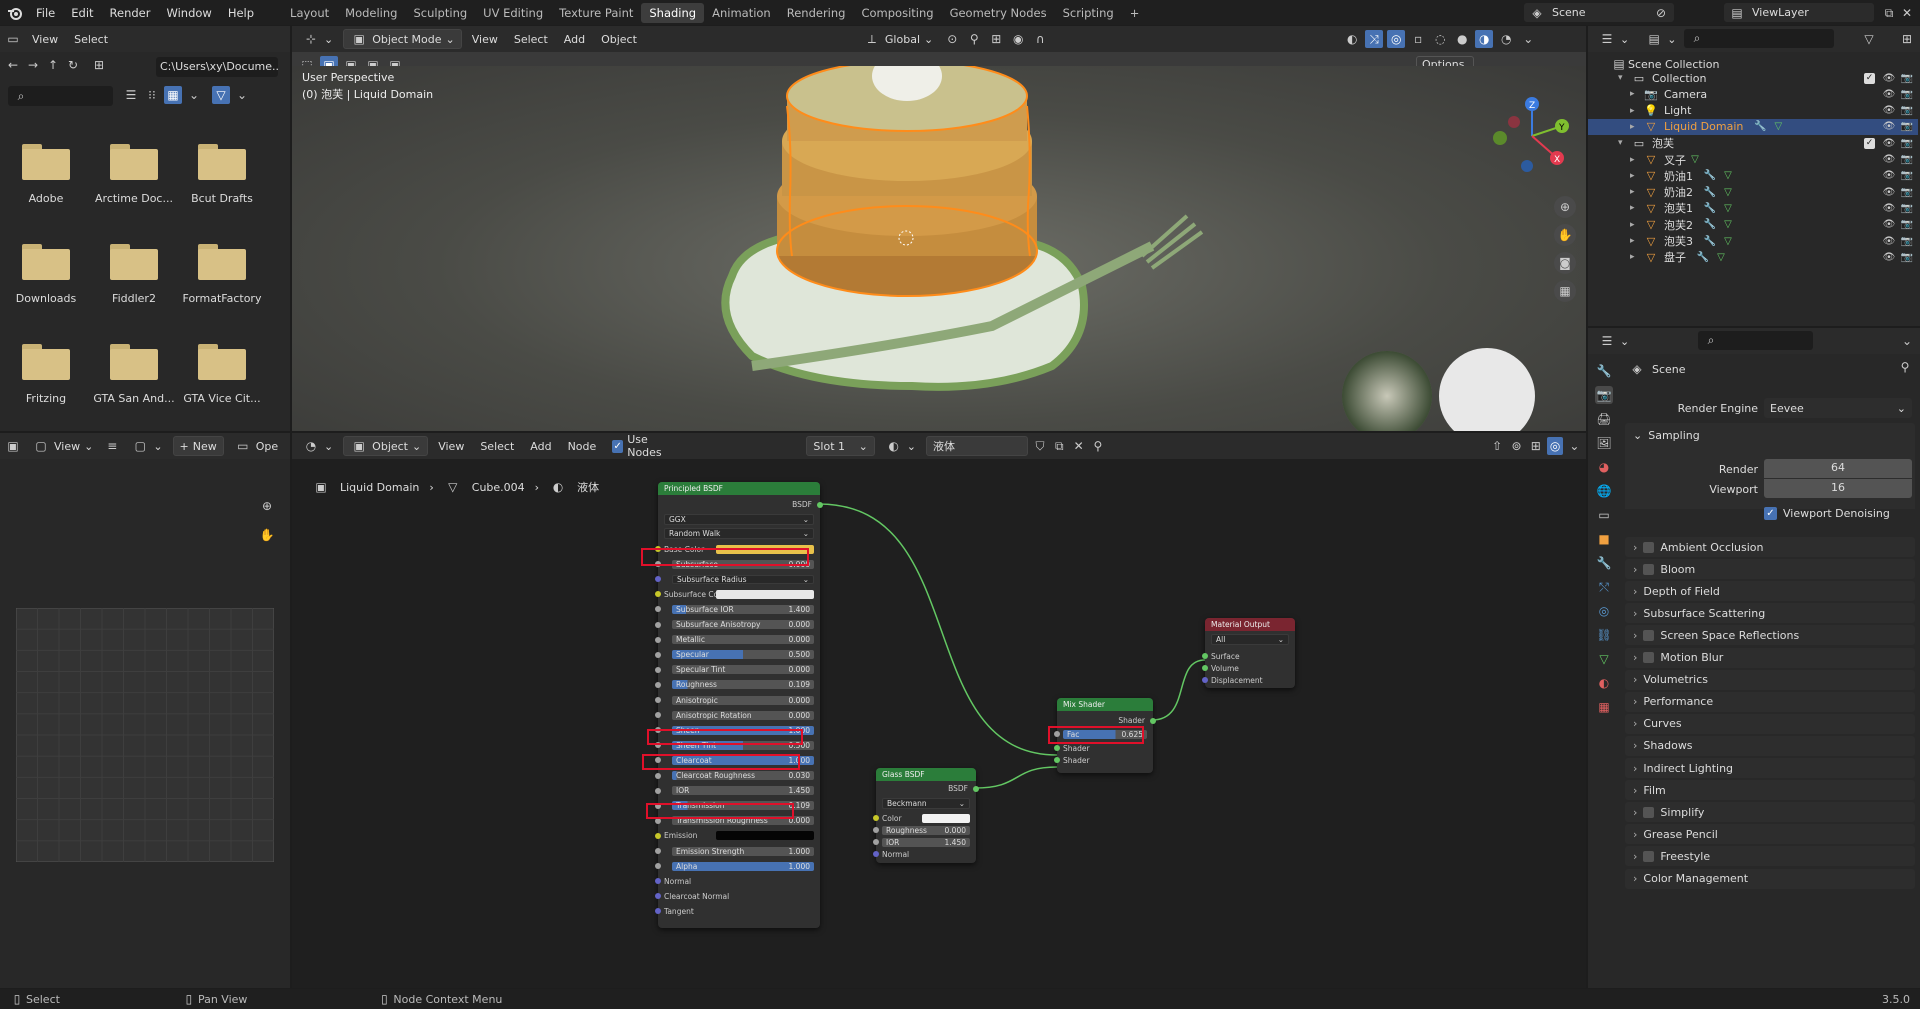 The width and height of the screenshot is (1920, 1009). I want to click on panel-performance: › Performance, so click(1770, 701).